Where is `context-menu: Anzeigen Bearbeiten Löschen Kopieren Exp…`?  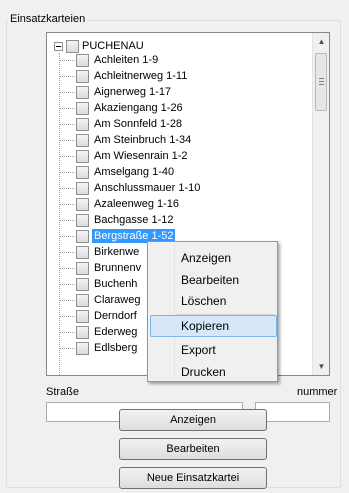
context-menu: Anzeigen Bearbeiten Löschen Kopieren Exp… is located at coordinates (212, 311).